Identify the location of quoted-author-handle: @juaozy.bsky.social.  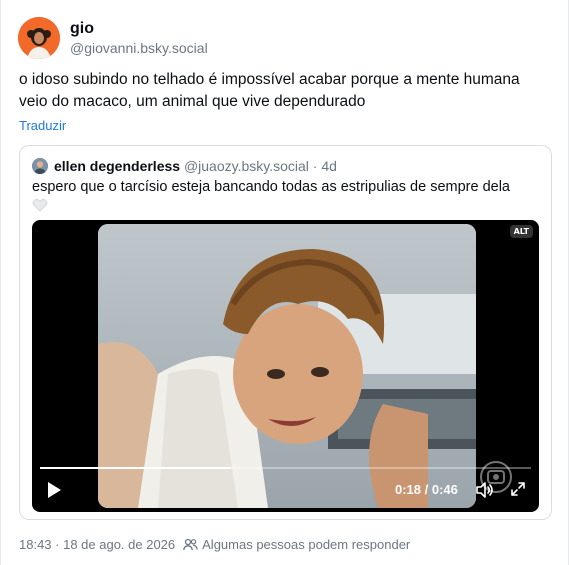
(246, 166).